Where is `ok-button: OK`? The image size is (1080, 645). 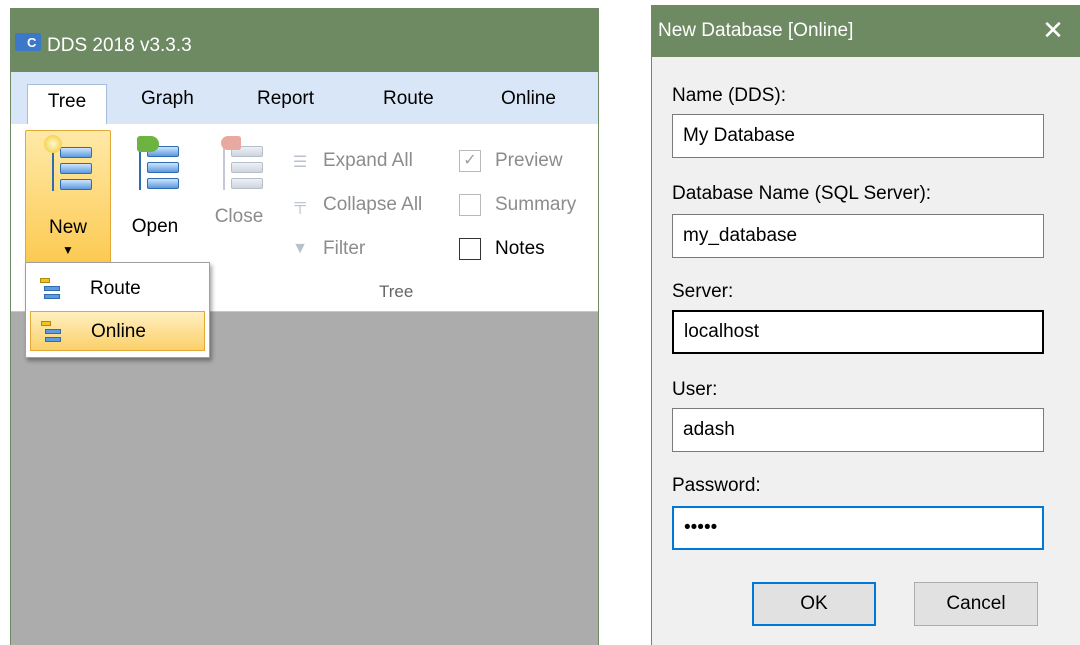 ok-button: OK is located at coordinates (814, 604).